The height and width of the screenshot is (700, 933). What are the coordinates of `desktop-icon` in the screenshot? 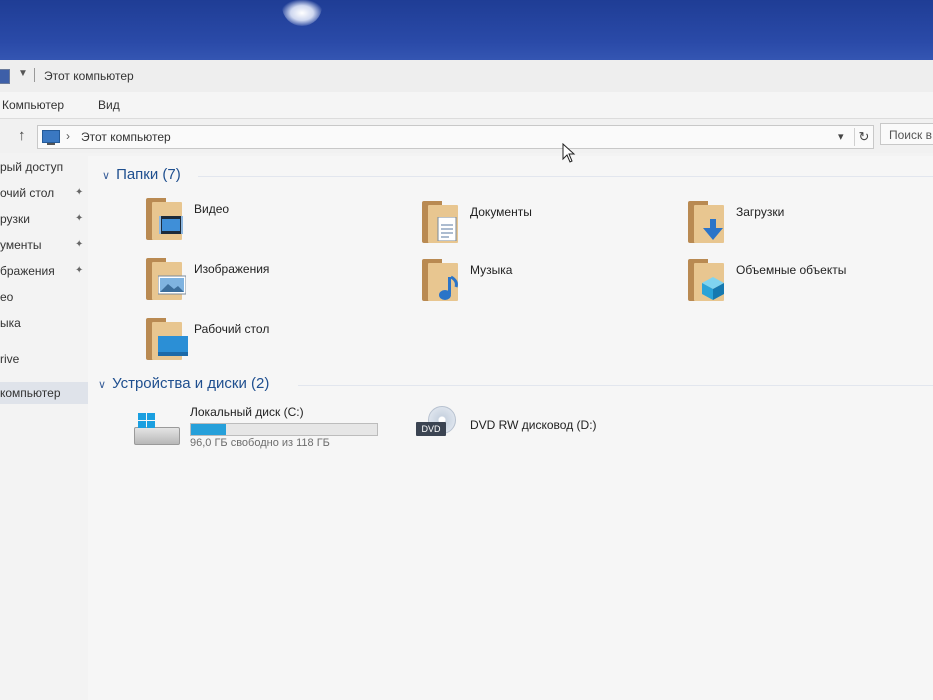 It's located at (173, 345).